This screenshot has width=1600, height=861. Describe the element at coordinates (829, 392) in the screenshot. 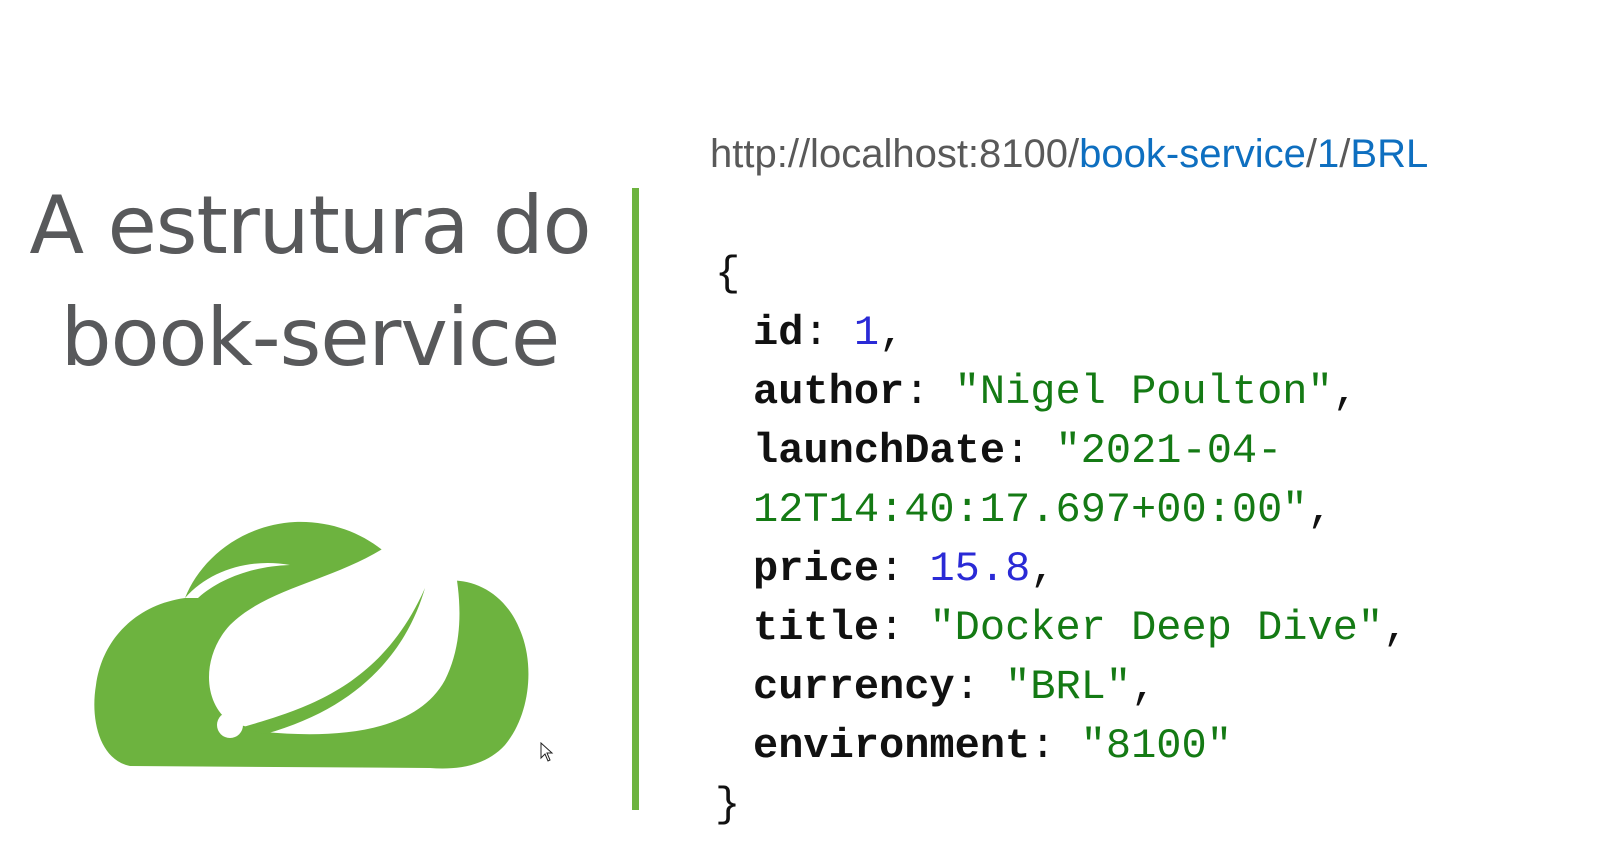

I see `json-key: author` at that location.